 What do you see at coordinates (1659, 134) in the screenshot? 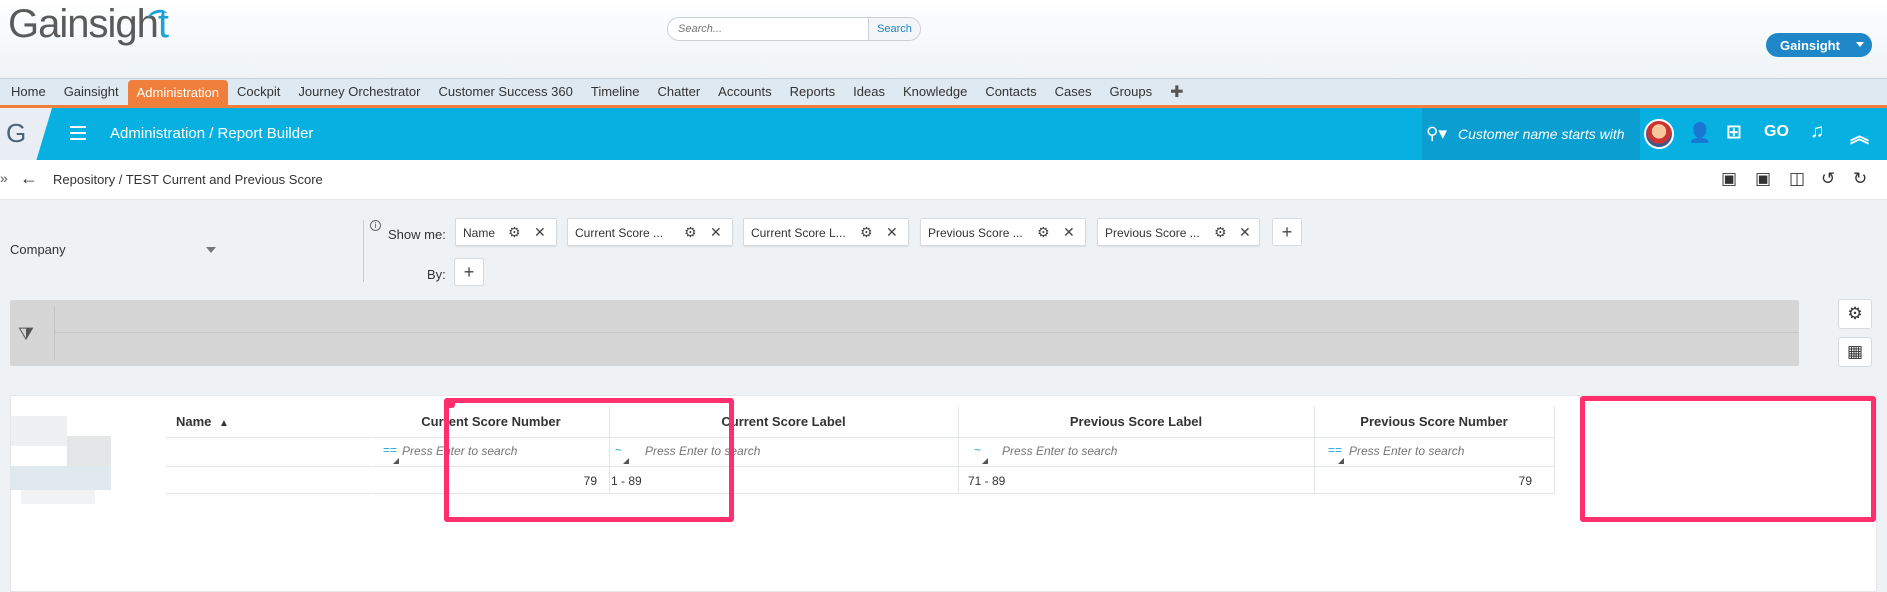
I see `avatar` at bounding box center [1659, 134].